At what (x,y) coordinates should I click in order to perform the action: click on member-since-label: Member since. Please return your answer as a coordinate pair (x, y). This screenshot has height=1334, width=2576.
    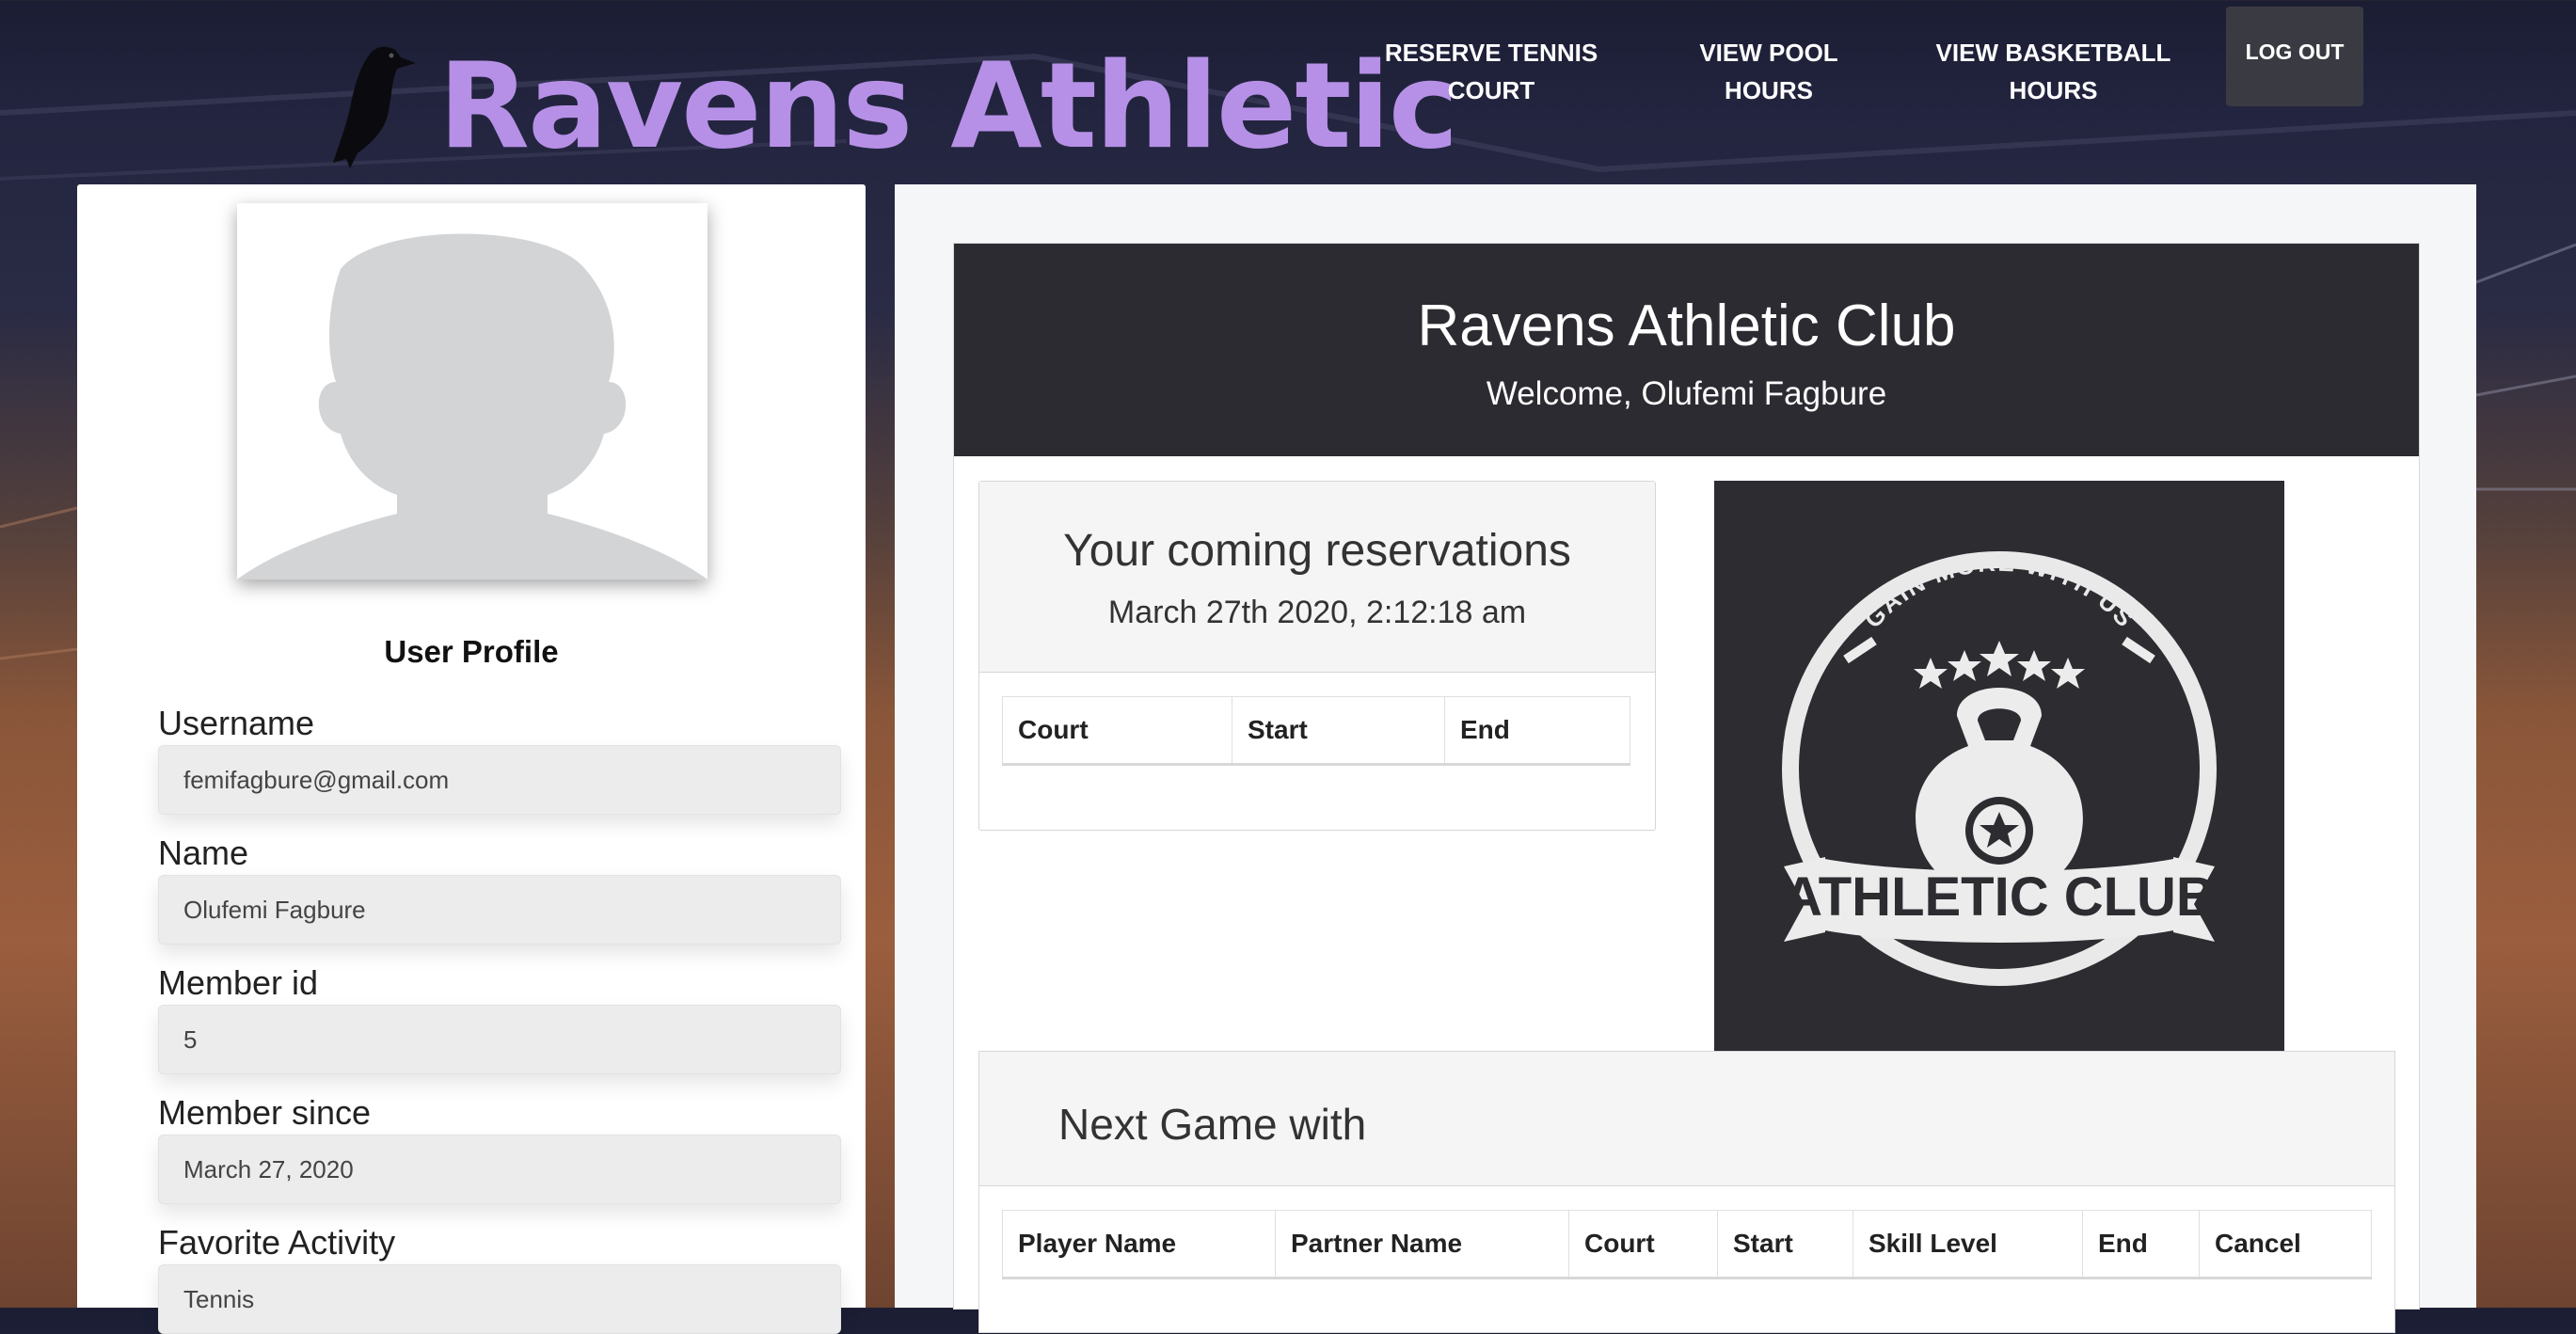
    Looking at the image, I should click on (265, 1112).